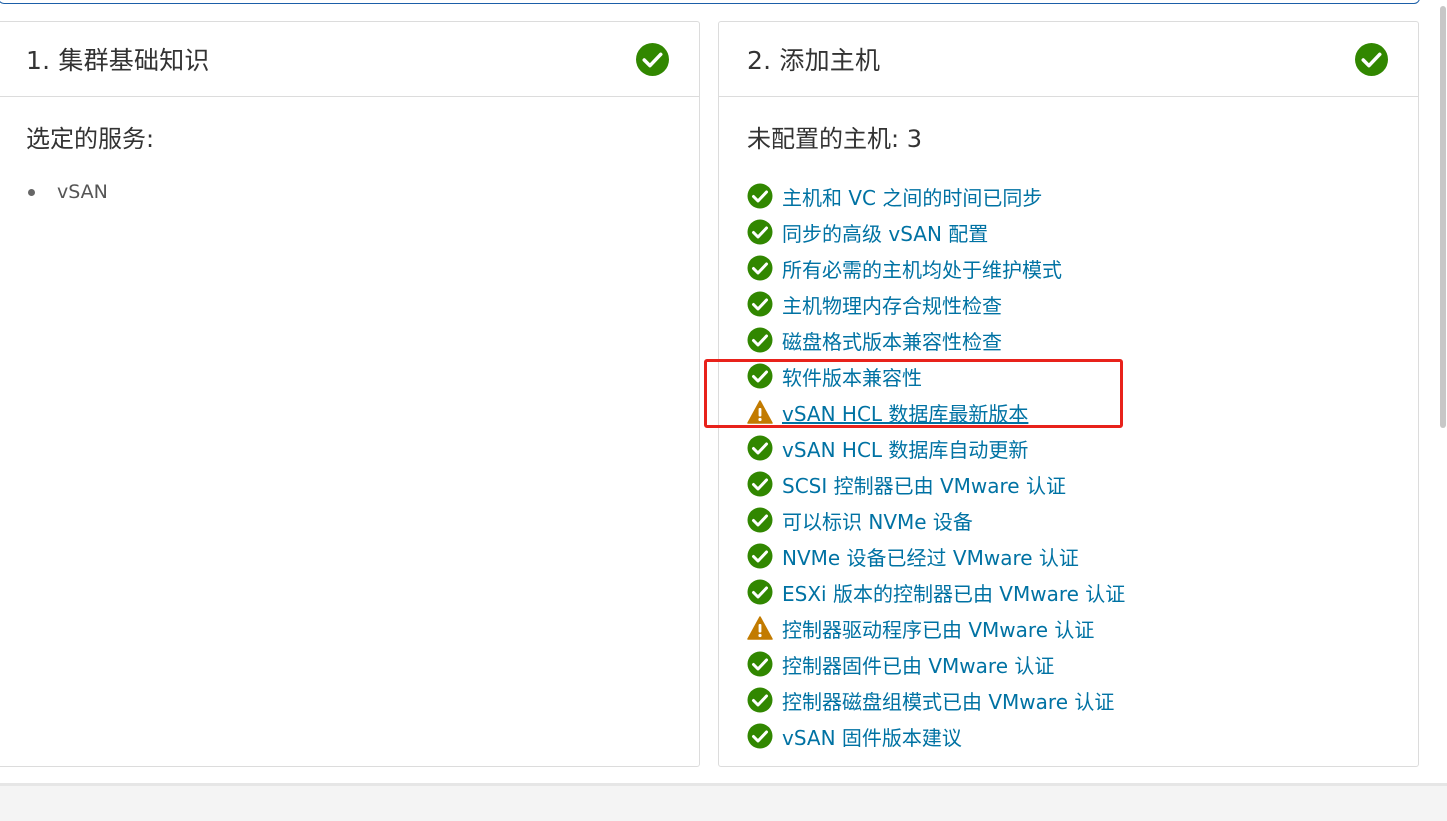  What do you see at coordinates (892, 340) in the screenshot?
I see `check-link: 磁盘格式版本兼容性检查` at bounding box center [892, 340].